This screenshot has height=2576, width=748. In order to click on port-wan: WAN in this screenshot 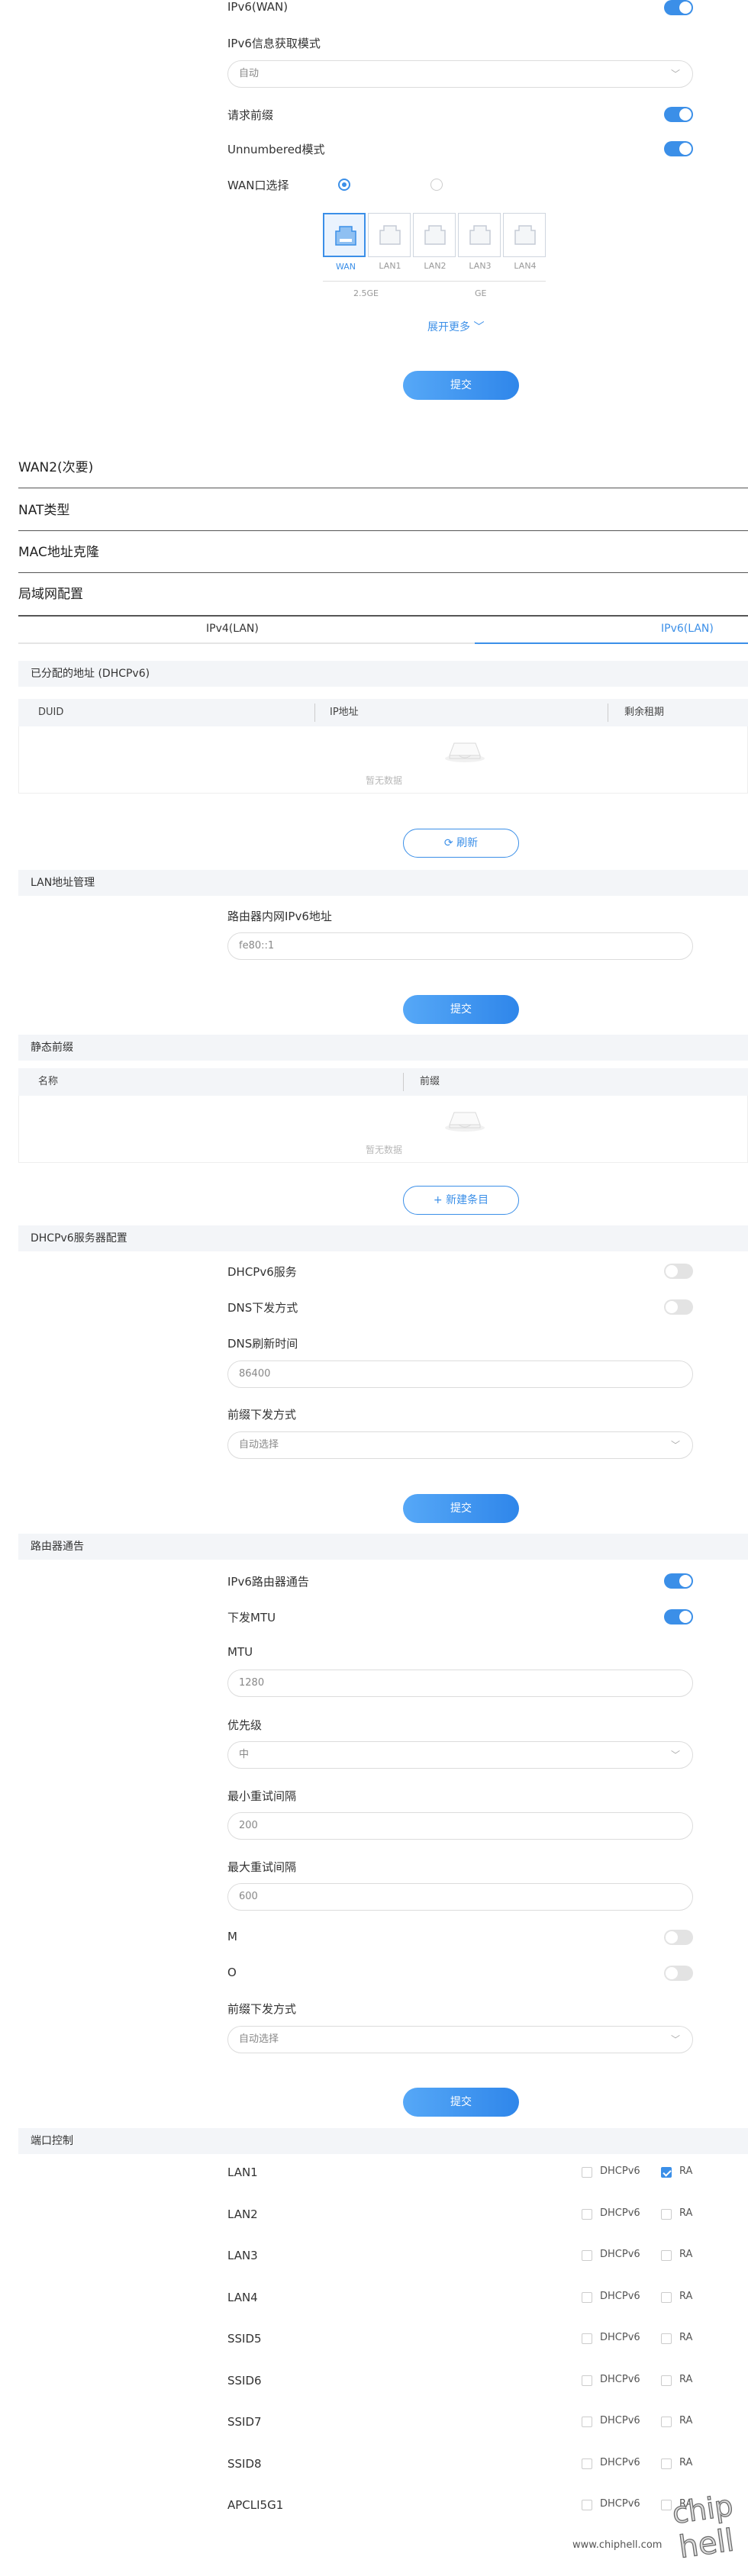, I will do `click(344, 242)`.